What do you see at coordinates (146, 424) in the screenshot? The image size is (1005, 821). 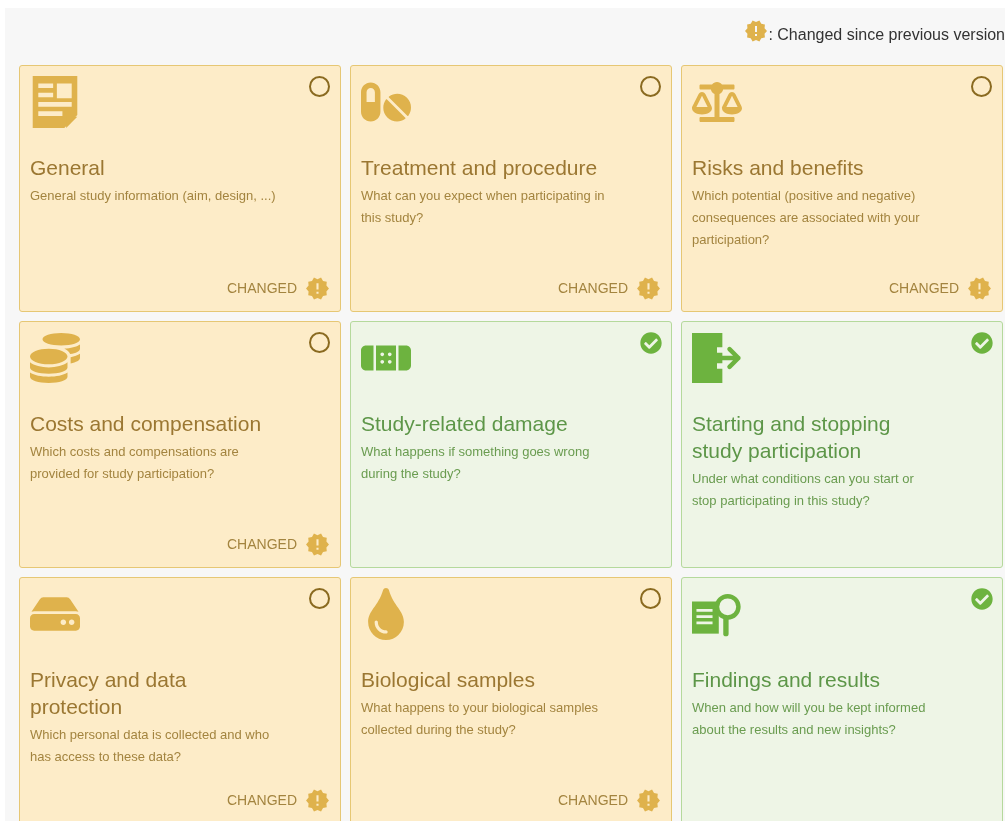 I see `card-title: Costs and compensation` at bounding box center [146, 424].